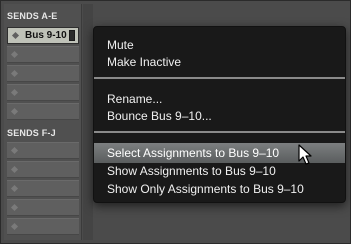 The image size is (351, 244). Describe the element at coordinates (305, 154) in the screenshot. I see `arrow-cursor-icon` at that location.